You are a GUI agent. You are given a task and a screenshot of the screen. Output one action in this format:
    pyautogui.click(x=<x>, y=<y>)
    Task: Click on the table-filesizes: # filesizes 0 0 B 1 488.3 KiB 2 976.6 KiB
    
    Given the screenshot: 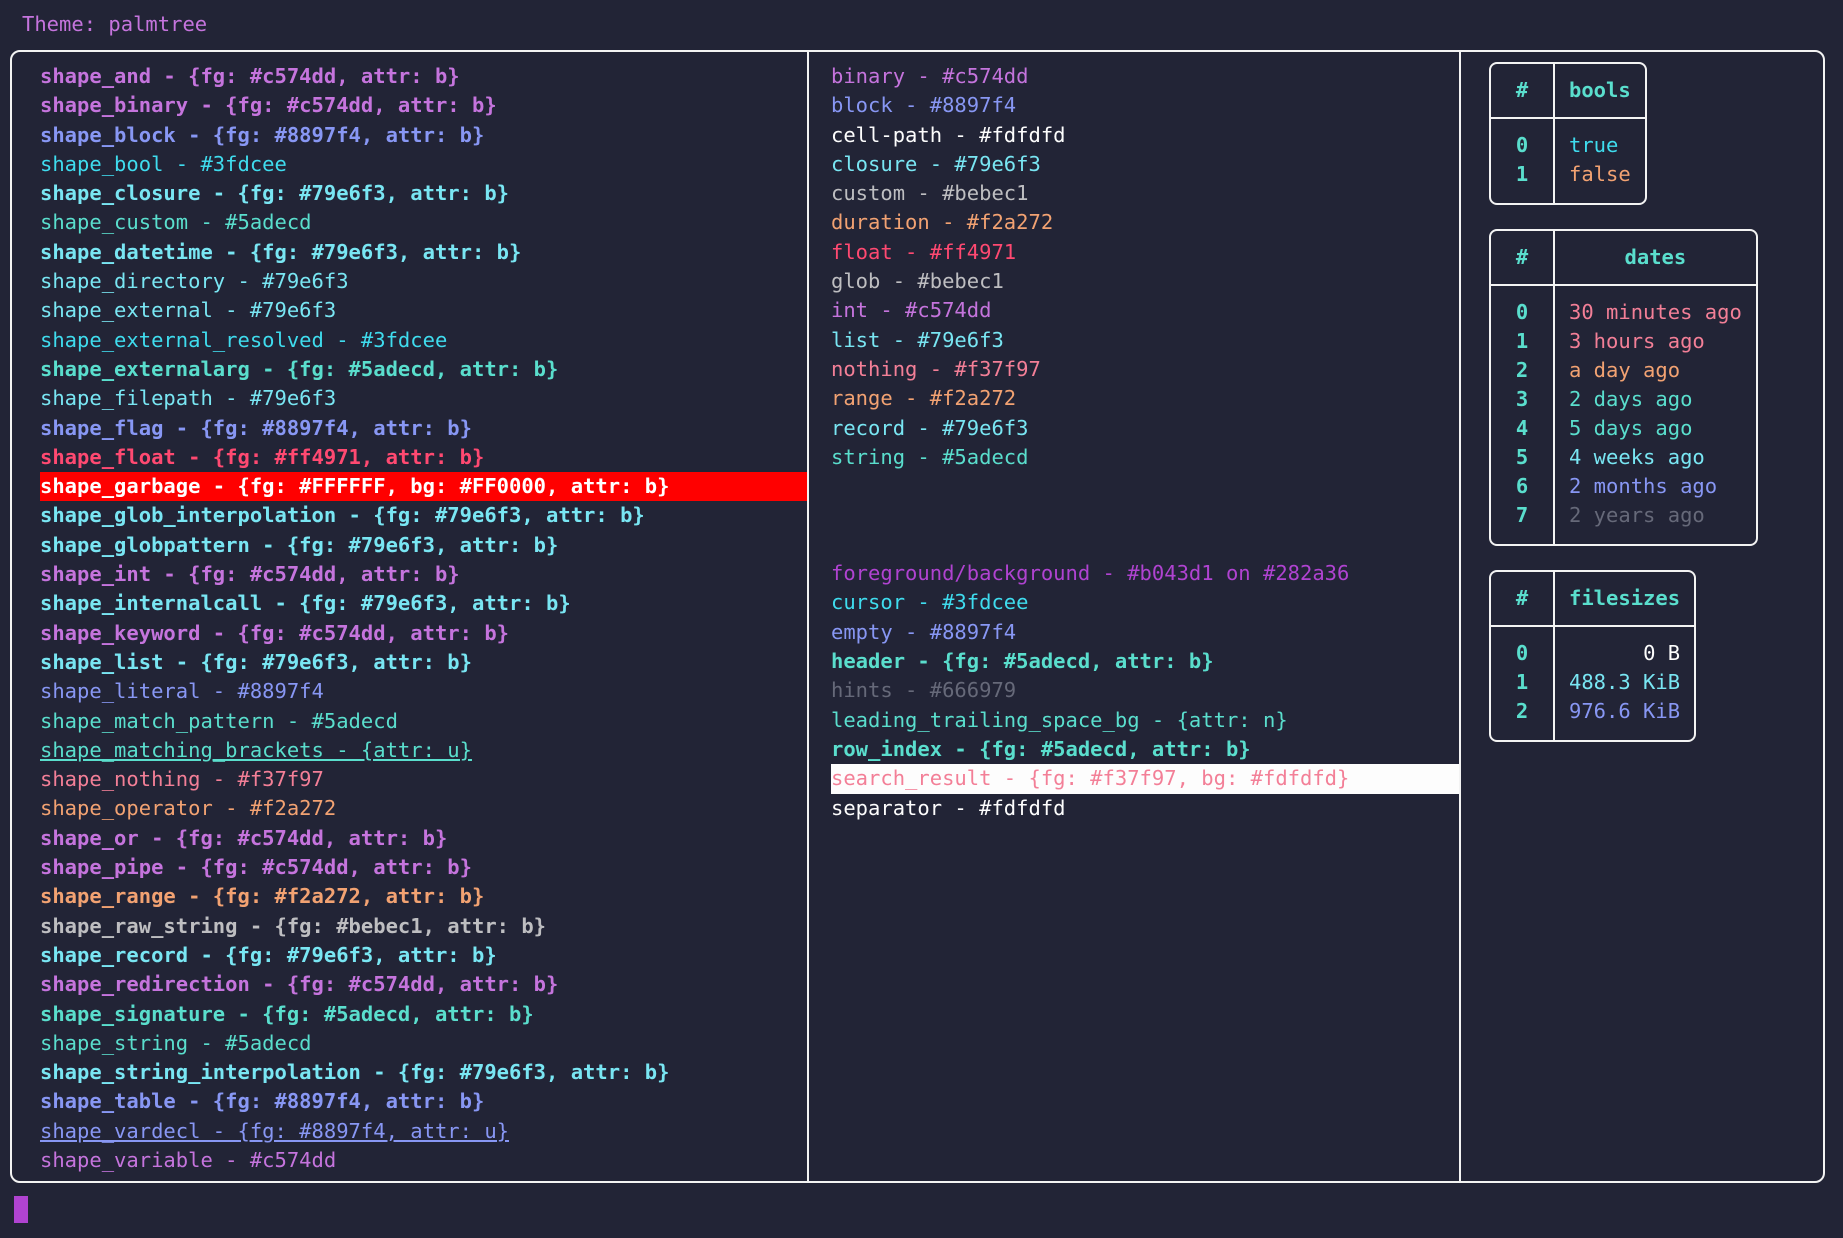 What is the action you would take?
    pyautogui.click(x=1593, y=656)
    